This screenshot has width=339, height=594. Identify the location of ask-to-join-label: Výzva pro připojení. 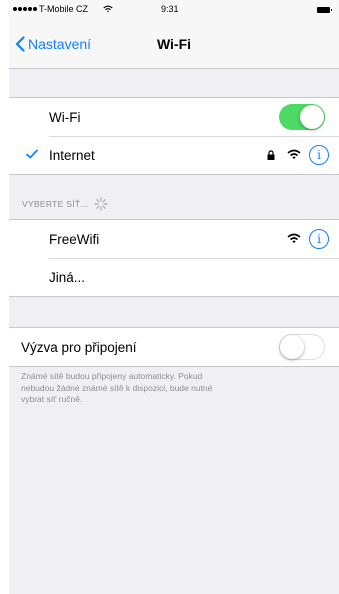
(79, 347).